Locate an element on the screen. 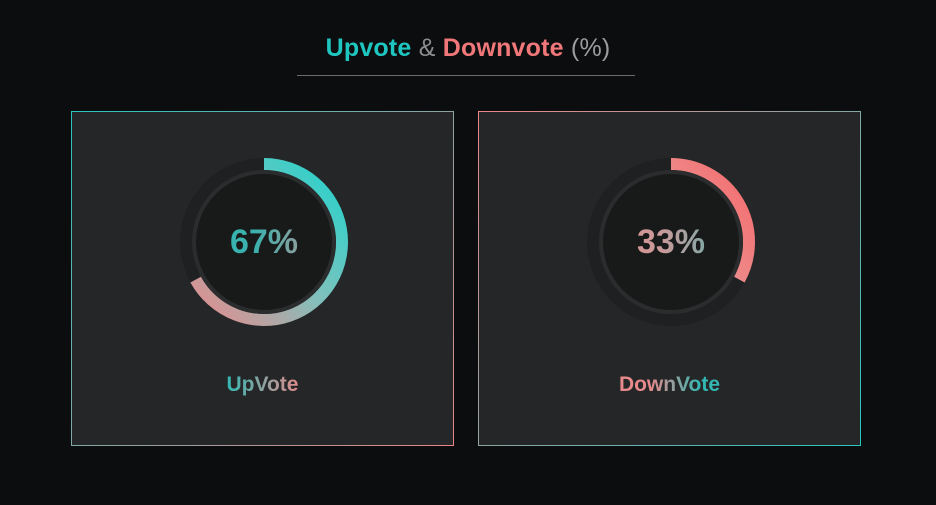 Image resolution: width=936 pixels, height=505 pixels. page-title: Upvote & Downvote (%) is located at coordinates (468, 48).